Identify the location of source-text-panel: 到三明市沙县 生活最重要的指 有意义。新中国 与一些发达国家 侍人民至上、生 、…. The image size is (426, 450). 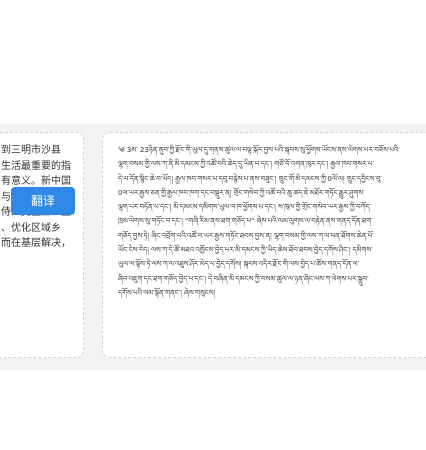
(42, 245).